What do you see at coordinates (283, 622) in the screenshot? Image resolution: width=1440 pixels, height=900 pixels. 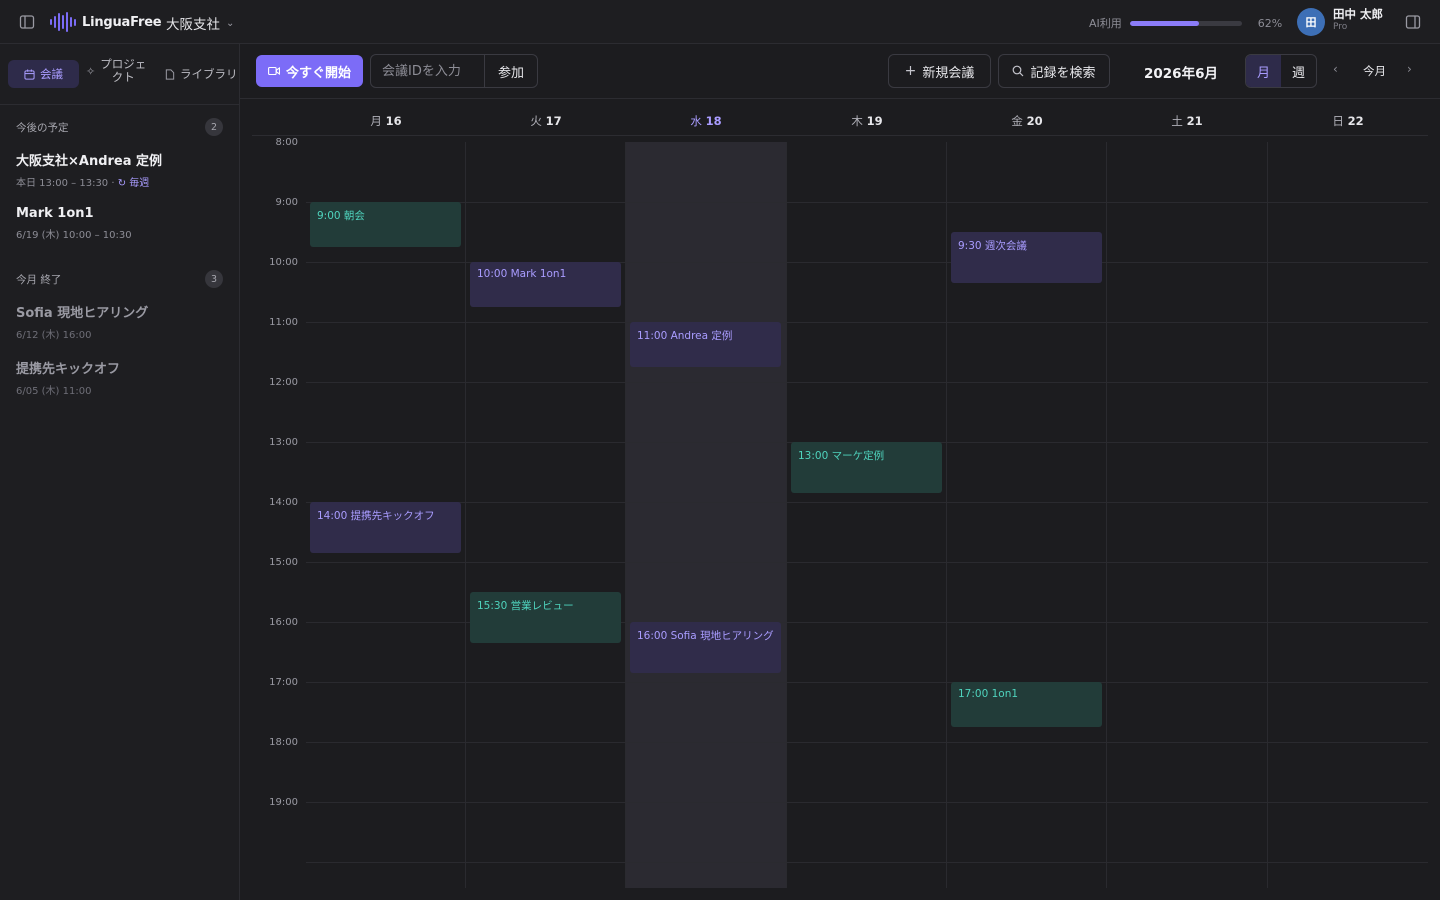 I see `hour-label: 16:00` at bounding box center [283, 622].